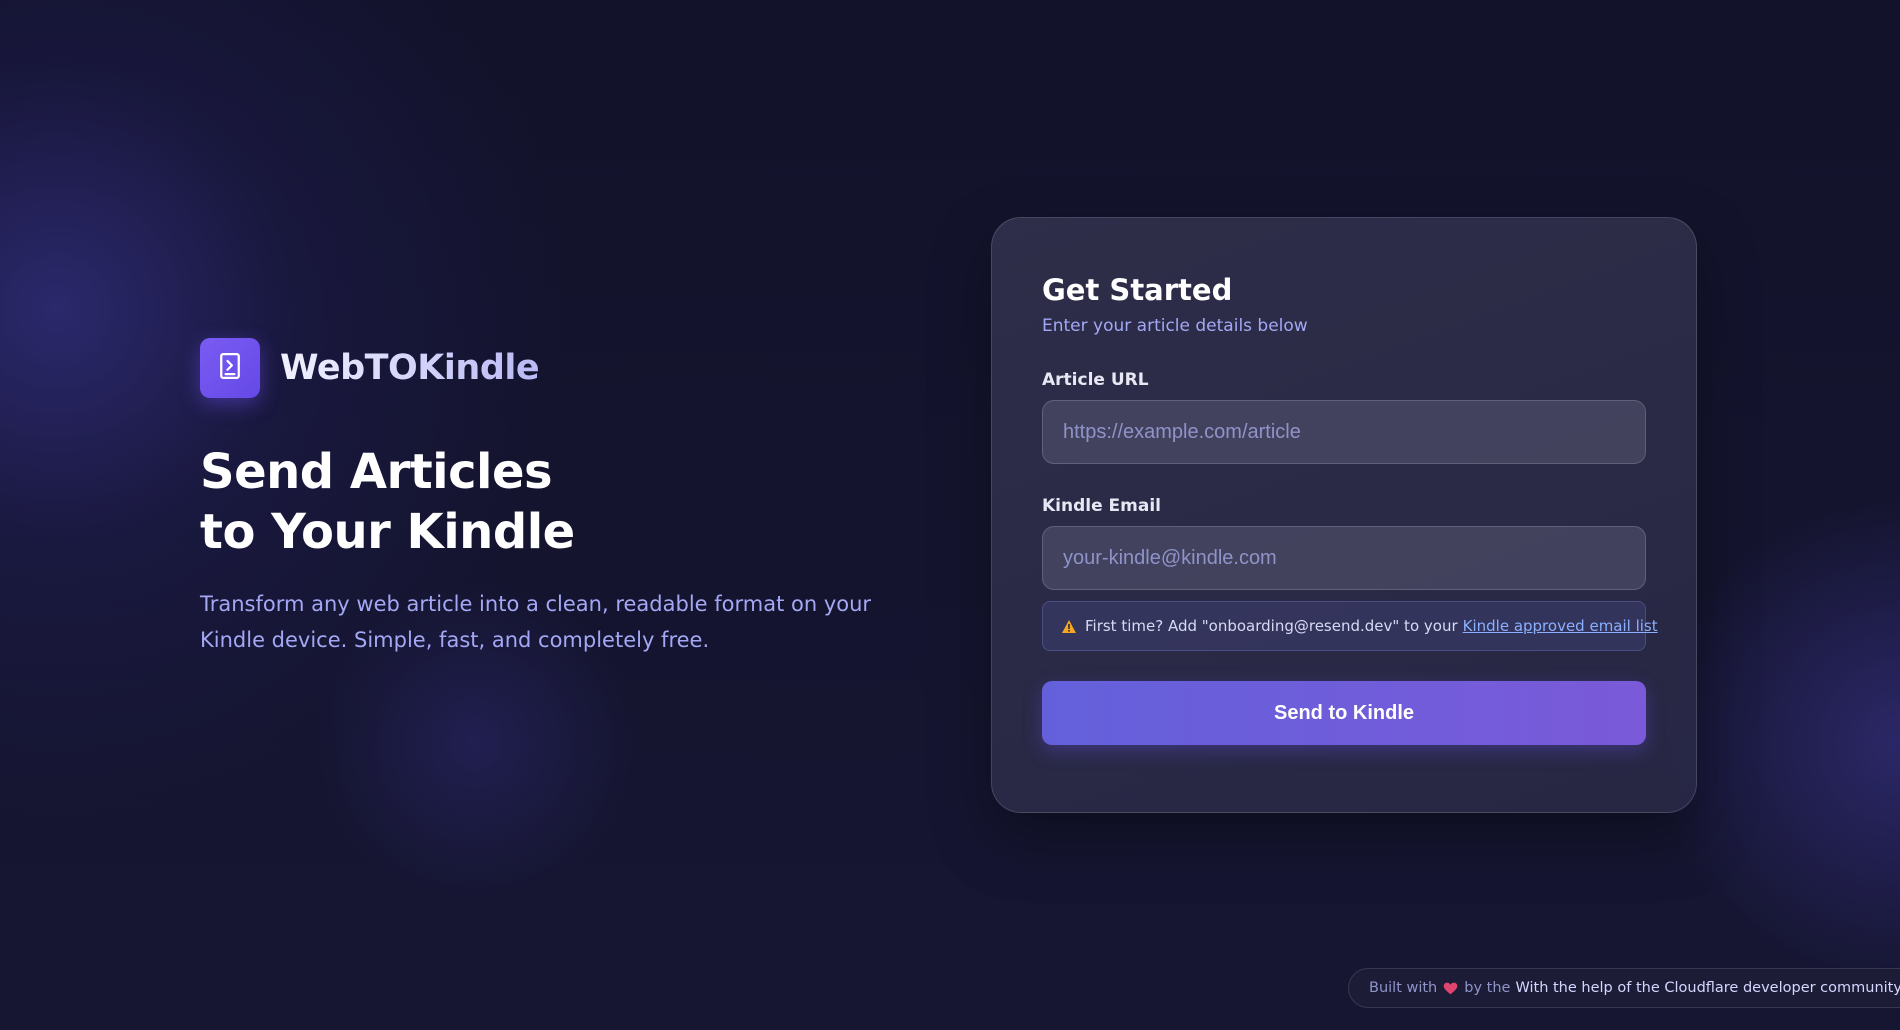  I want to click on heart-icon, so click(1450, 988).